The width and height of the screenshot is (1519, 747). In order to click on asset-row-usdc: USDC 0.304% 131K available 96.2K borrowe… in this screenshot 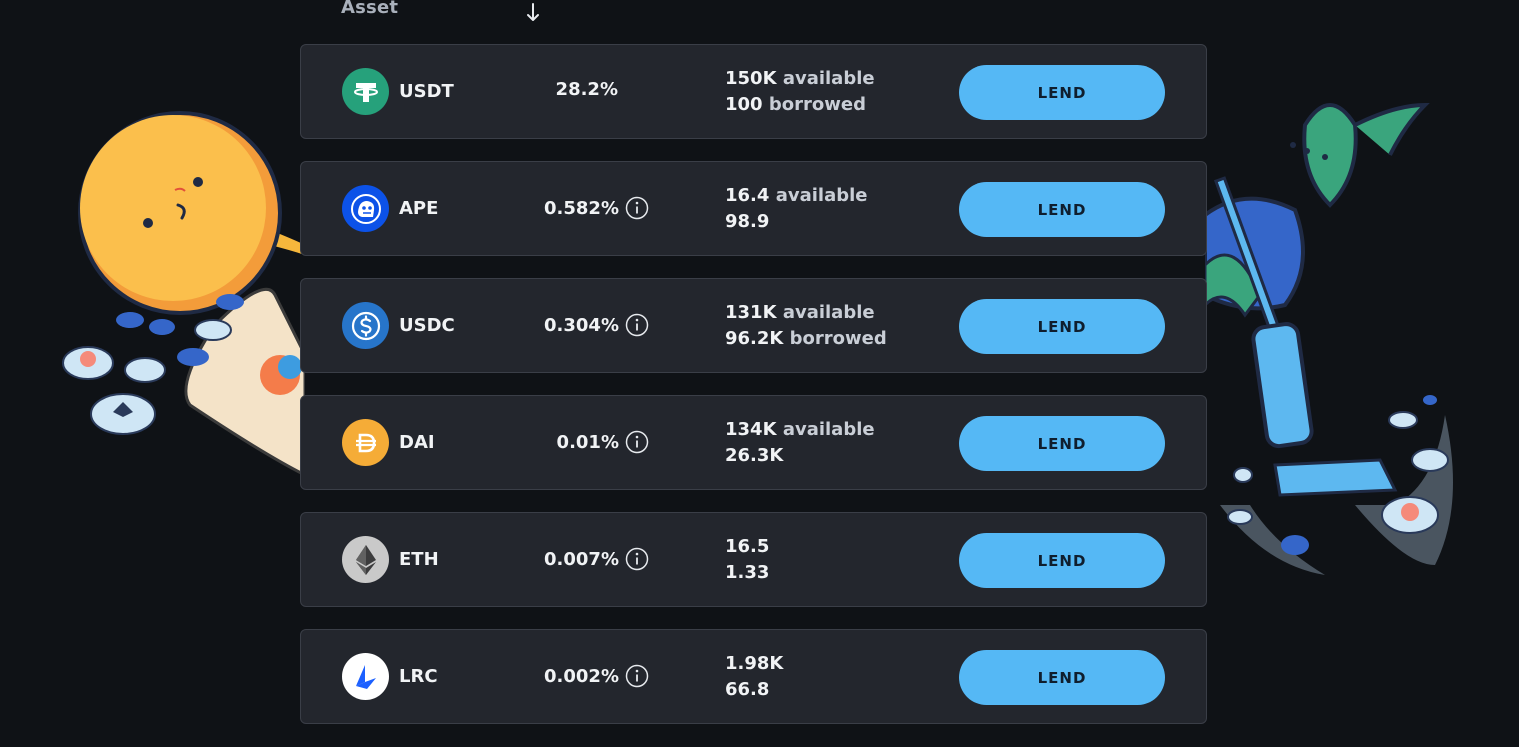, I will do `click(753, 325)`.